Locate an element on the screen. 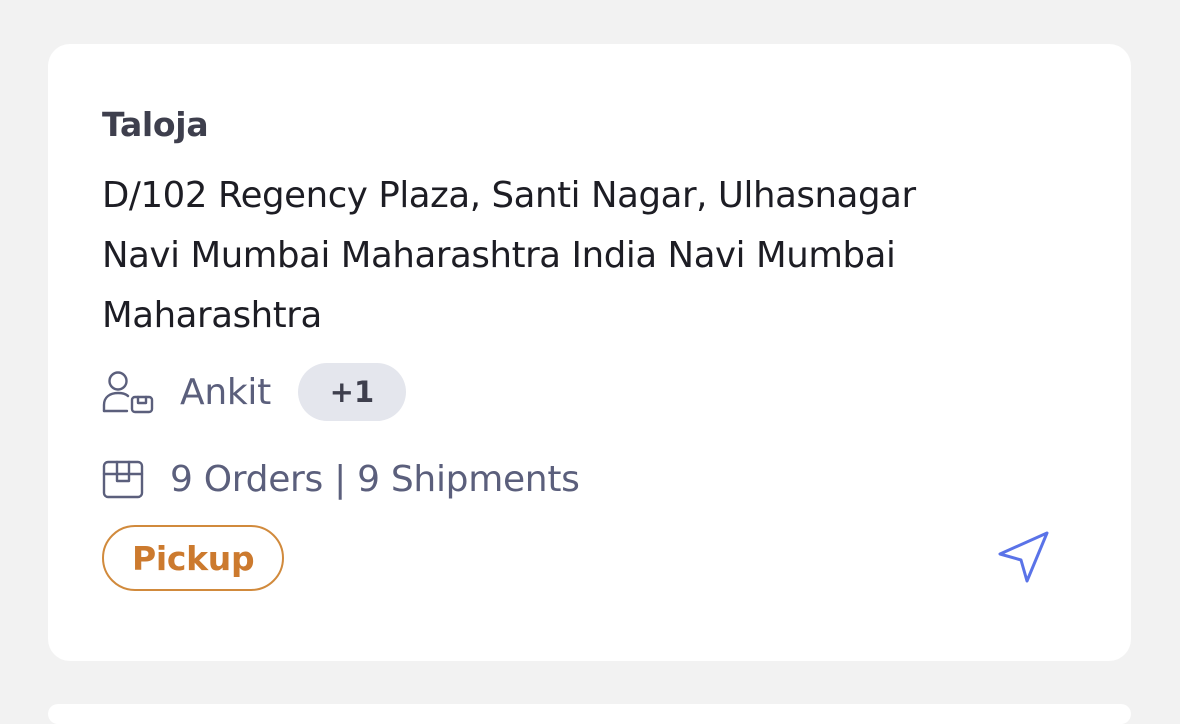  contact-row: Ankit +1 is located at coordinates (254, 392).